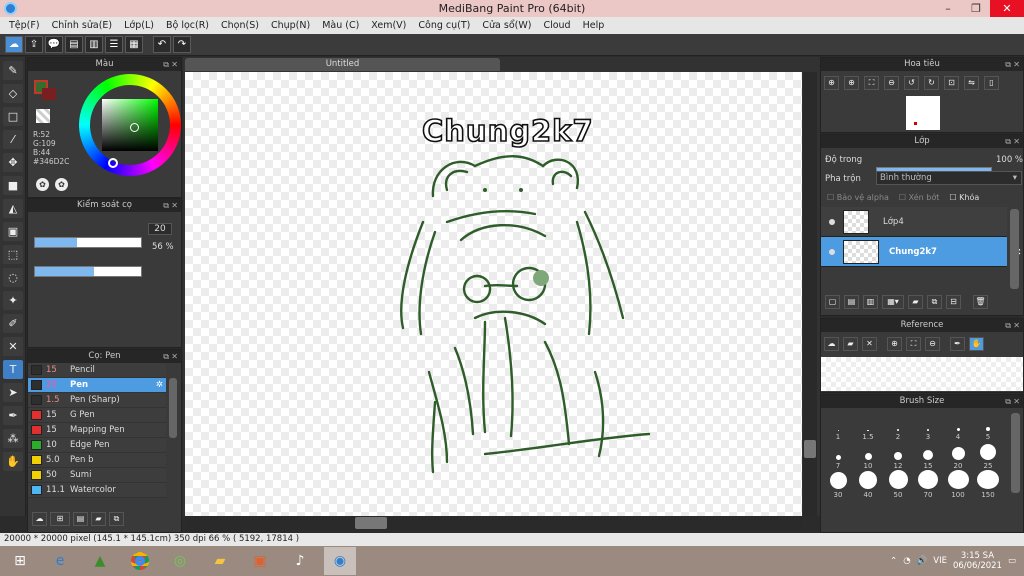 This screenshot has width=1024, height=576. Describe the element at coordinates (858, 197) in the screenshot. I see `protect-alpha-checkbox: ☐ Bảo vệ alpha` at that location.